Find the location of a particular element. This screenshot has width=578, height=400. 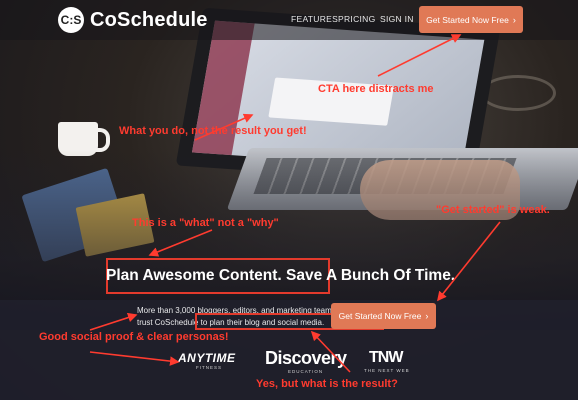

annotation-what-result: Yes, but what is the result? is located at coordinates (327, 384).